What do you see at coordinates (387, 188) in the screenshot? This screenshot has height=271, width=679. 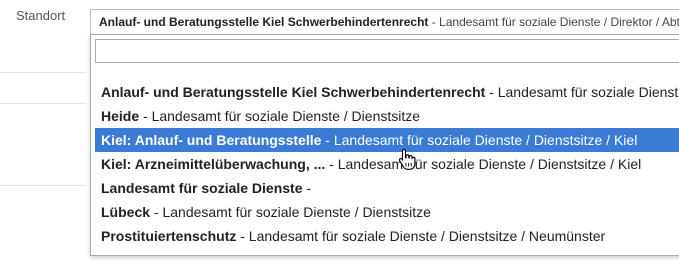 I see `option-landesamt-soziale-dienste: Landesamt für soziale Dienste -` at bounding box center [387, 188].